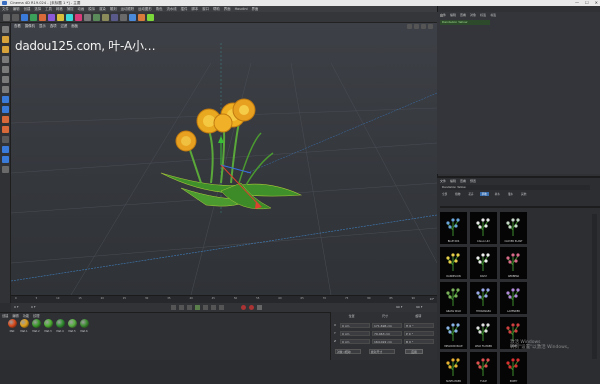 Image resolution: width=600 pixels, height=384 pixels. Describe the element at coordinates (483, 228) in the screenshot. I see `asset-thumbnail: CALLA LILY` at that location.